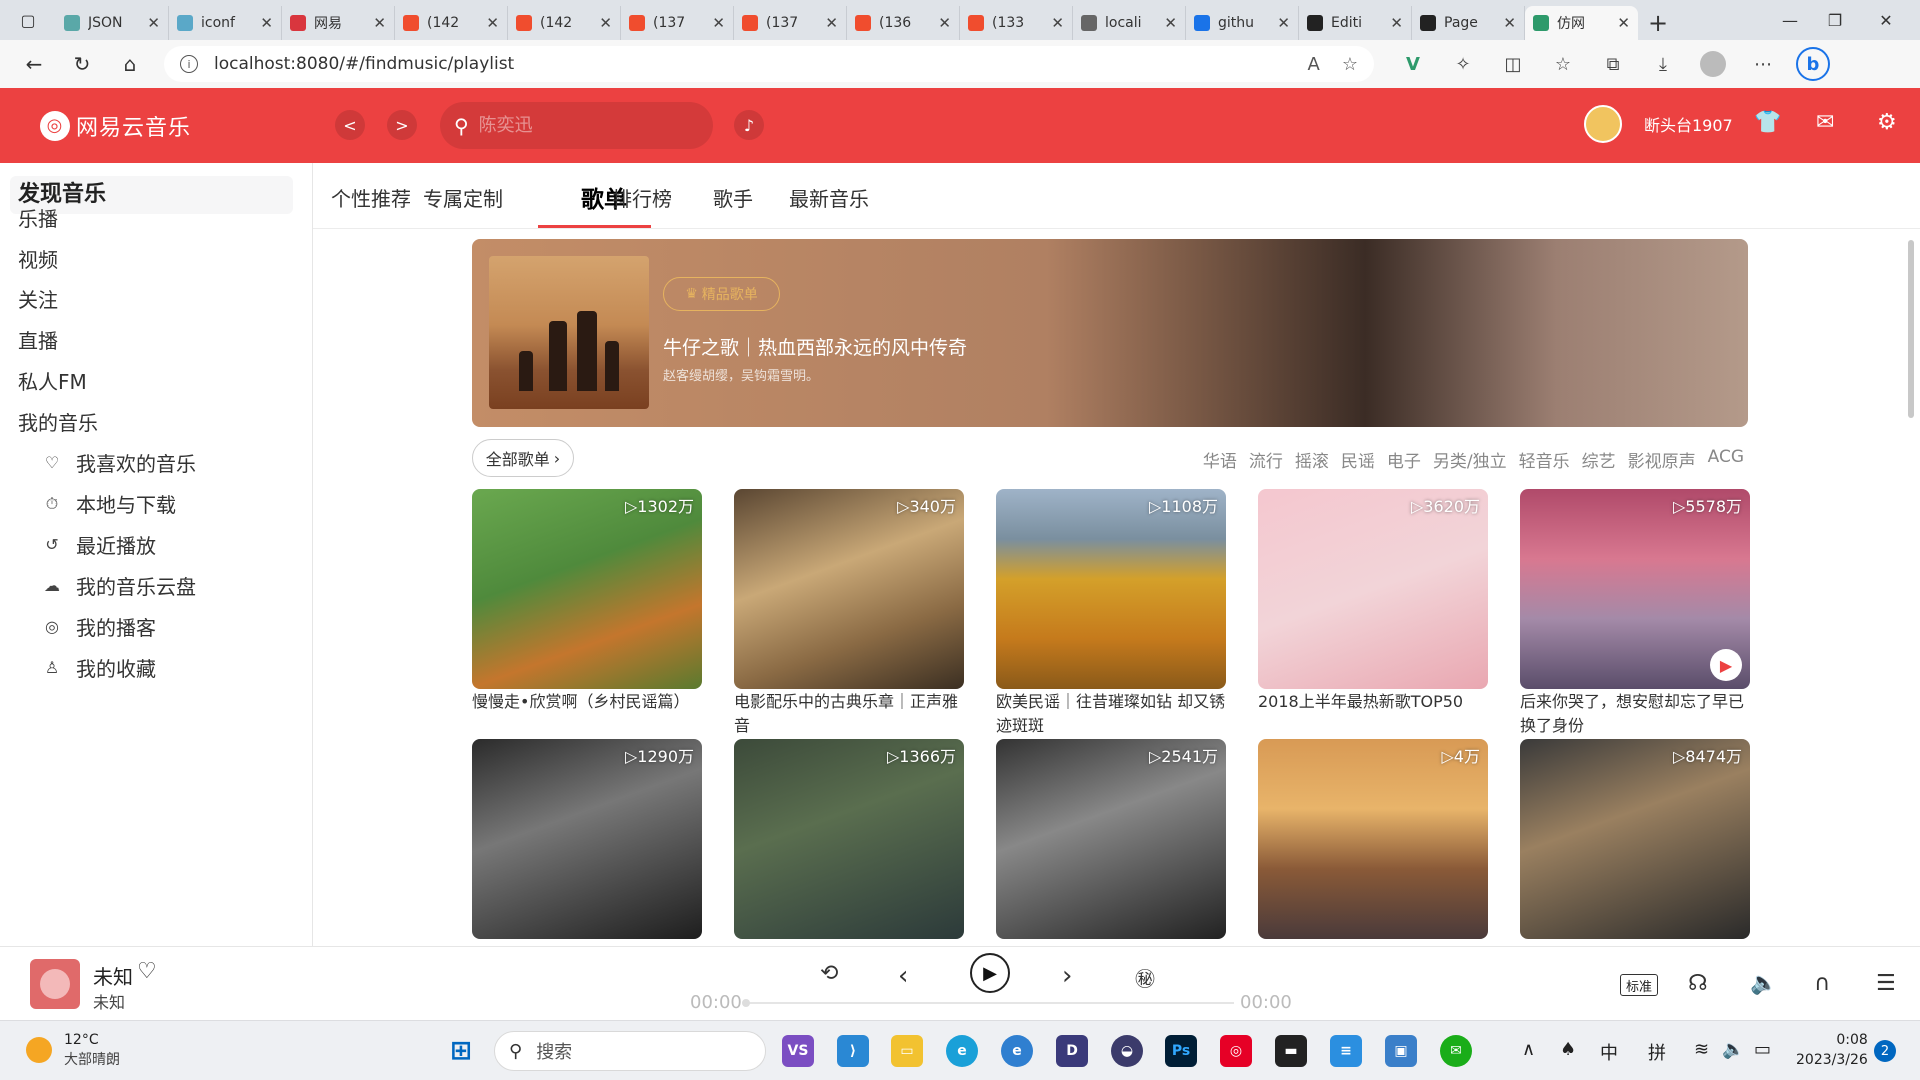 This screenshot has height=1080, width=1920. Describe the element at coordinates (1635, 839) in the screenshot. I see `playlist-cover: ▷8474万` at that location.